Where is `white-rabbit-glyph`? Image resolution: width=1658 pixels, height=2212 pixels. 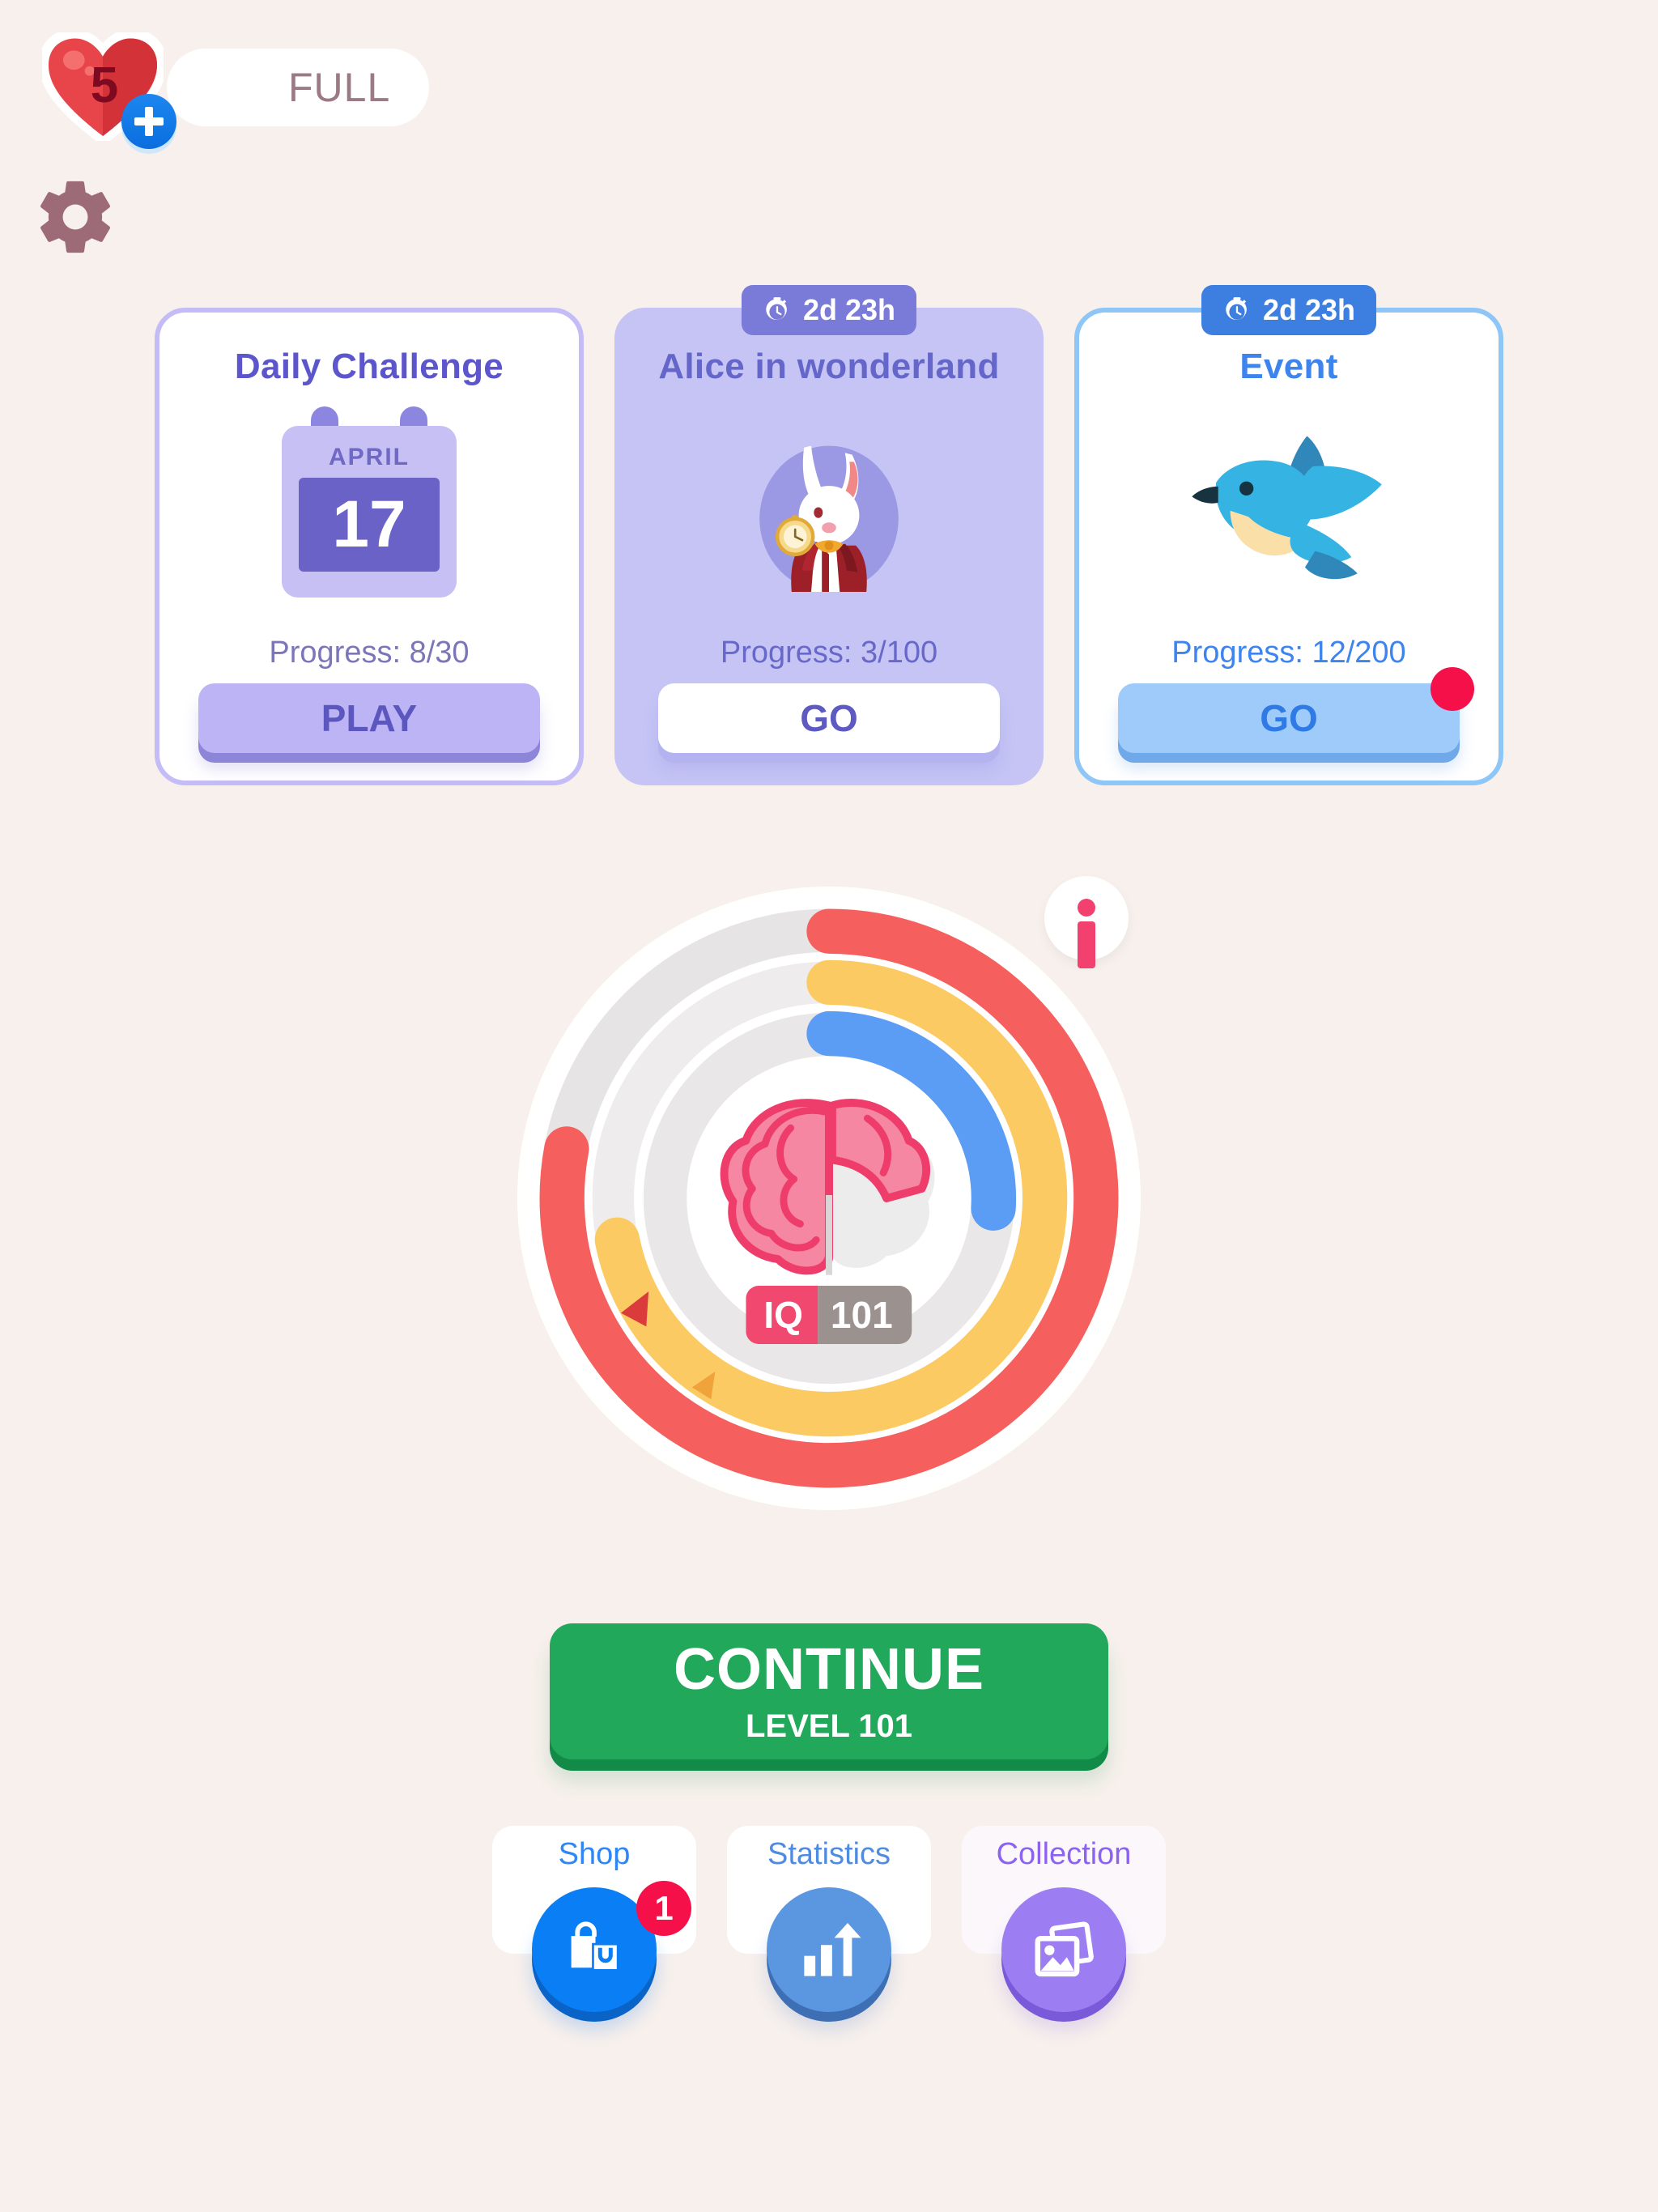 white-rabbit-glyph is located at coordinates (829, 518).